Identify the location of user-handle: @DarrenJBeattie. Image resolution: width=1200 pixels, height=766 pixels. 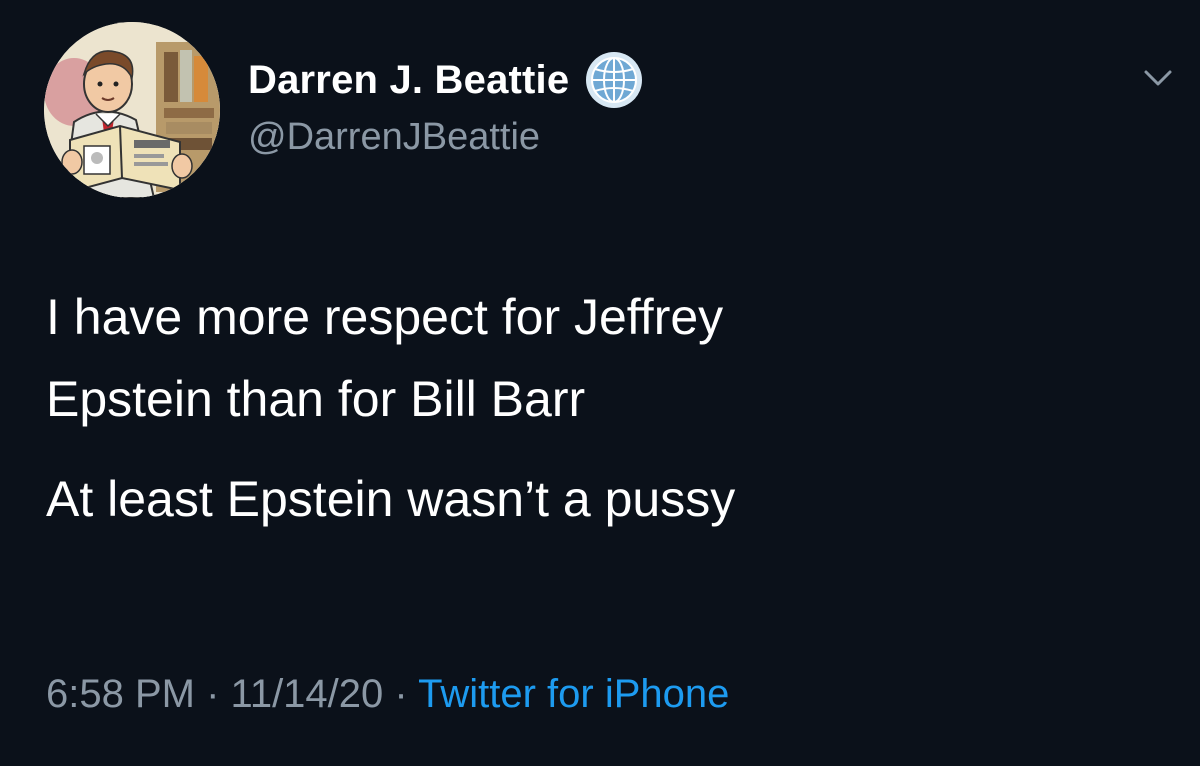
(394, 137).